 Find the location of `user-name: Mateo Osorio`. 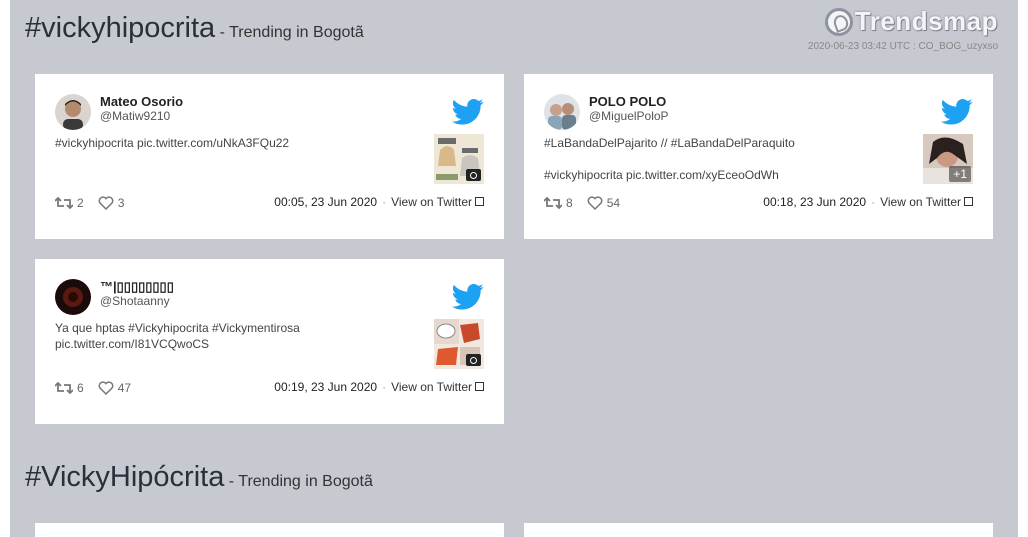

user-name: Mateo Osorio is located at coordinates (141, 101).